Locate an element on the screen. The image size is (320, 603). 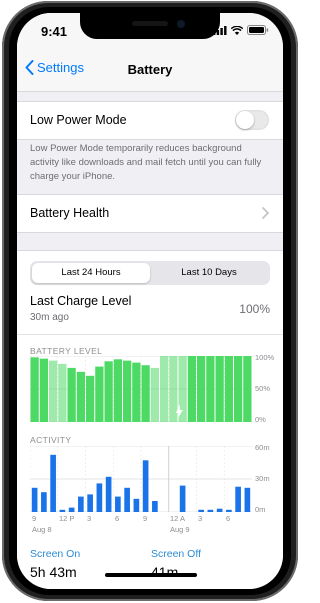
activity-date-label: Aug 8 is located at coordinates (42, 529).